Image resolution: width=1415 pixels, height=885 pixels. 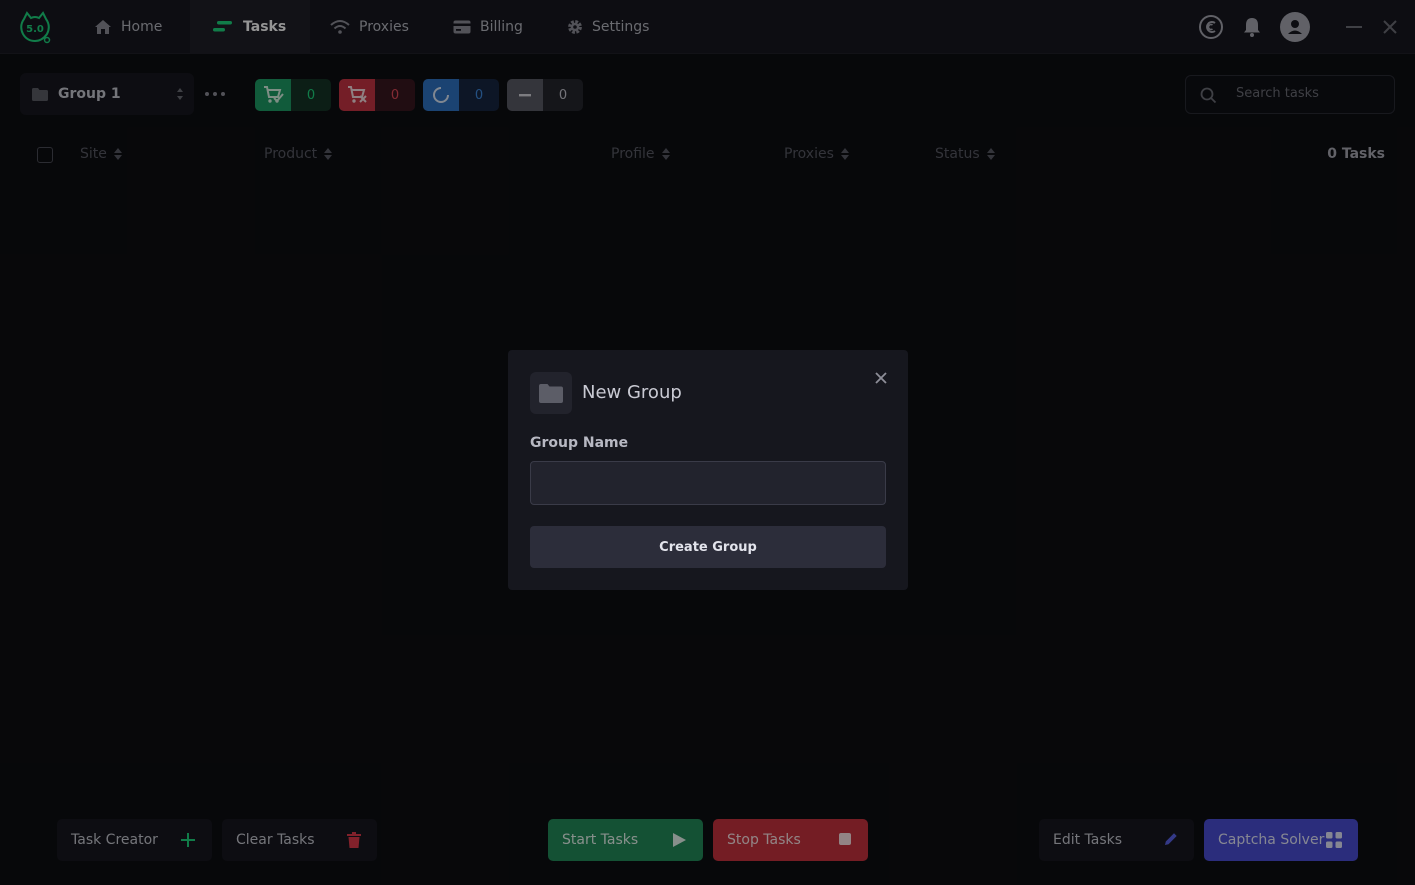 I want to click on folder-icon, so click(x=551, y=393).